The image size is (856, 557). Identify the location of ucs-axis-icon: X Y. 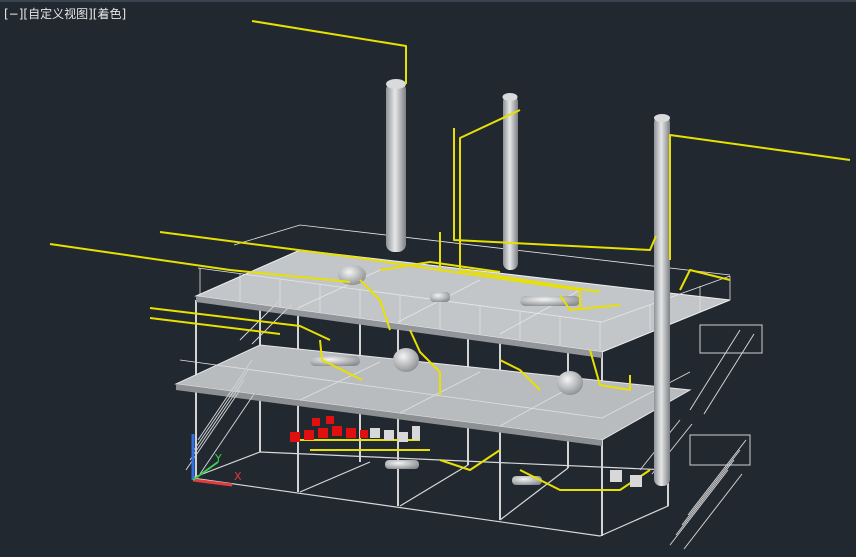
(216, 460).